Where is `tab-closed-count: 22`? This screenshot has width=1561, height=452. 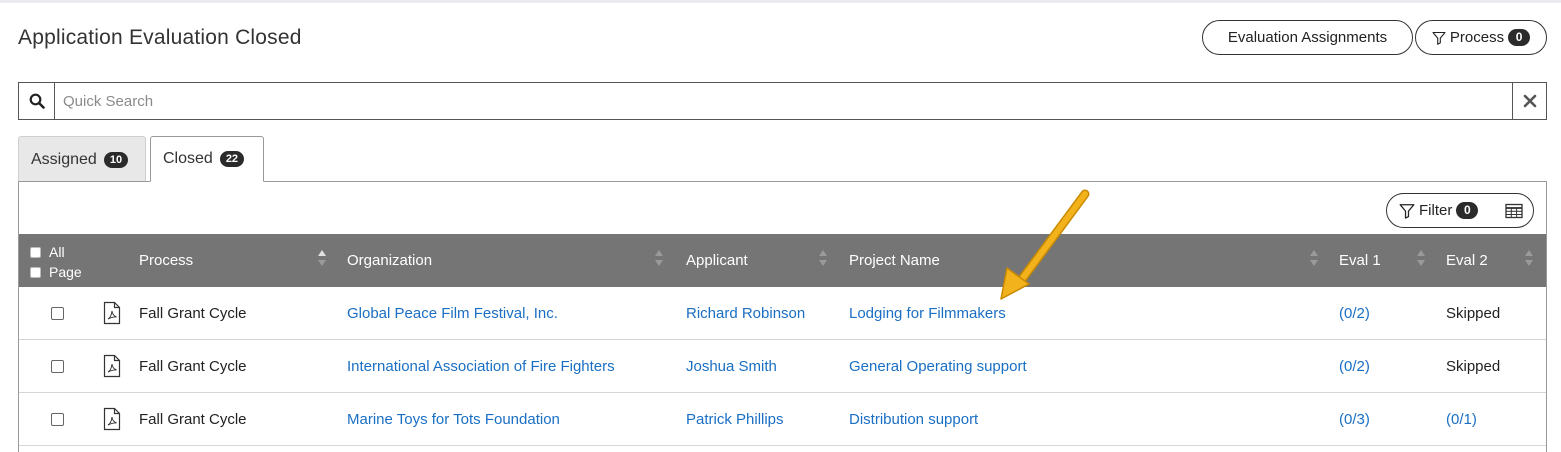 tab-closed-count: 22 is located at coordinates (232, 159).